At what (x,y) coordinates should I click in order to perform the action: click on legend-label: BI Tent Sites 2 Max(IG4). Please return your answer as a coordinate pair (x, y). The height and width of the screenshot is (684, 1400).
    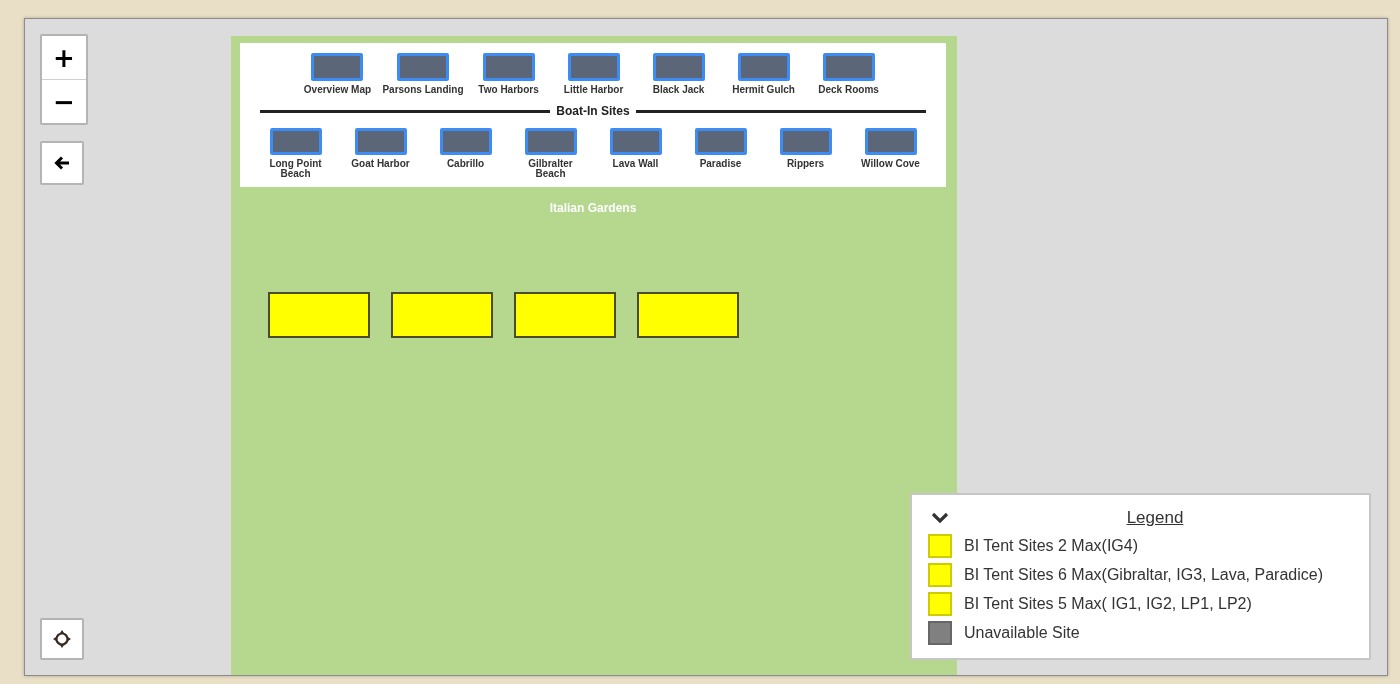
    Looking at the image, I should click on (1051, 546).